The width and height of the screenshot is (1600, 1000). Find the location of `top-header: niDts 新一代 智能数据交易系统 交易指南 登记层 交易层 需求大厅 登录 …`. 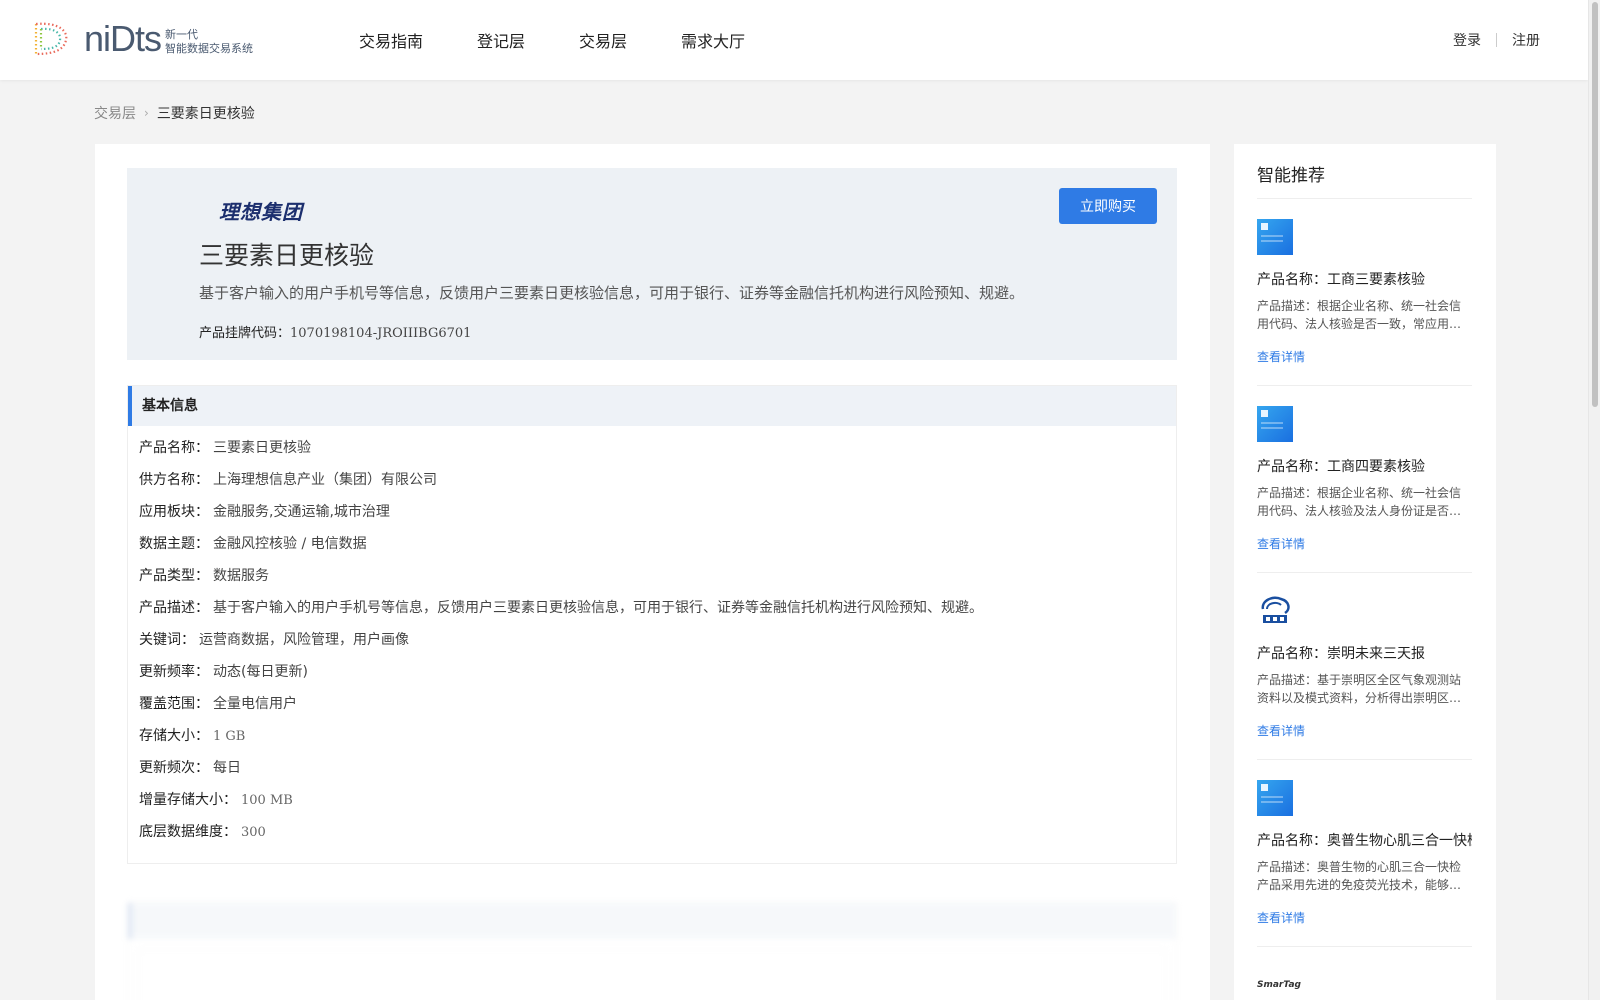

top-header: niDts 新一代 智能数据交易系统 交易指南 登记层 交易层 需求大厅 登录 … is located at coordinates (794, 40).